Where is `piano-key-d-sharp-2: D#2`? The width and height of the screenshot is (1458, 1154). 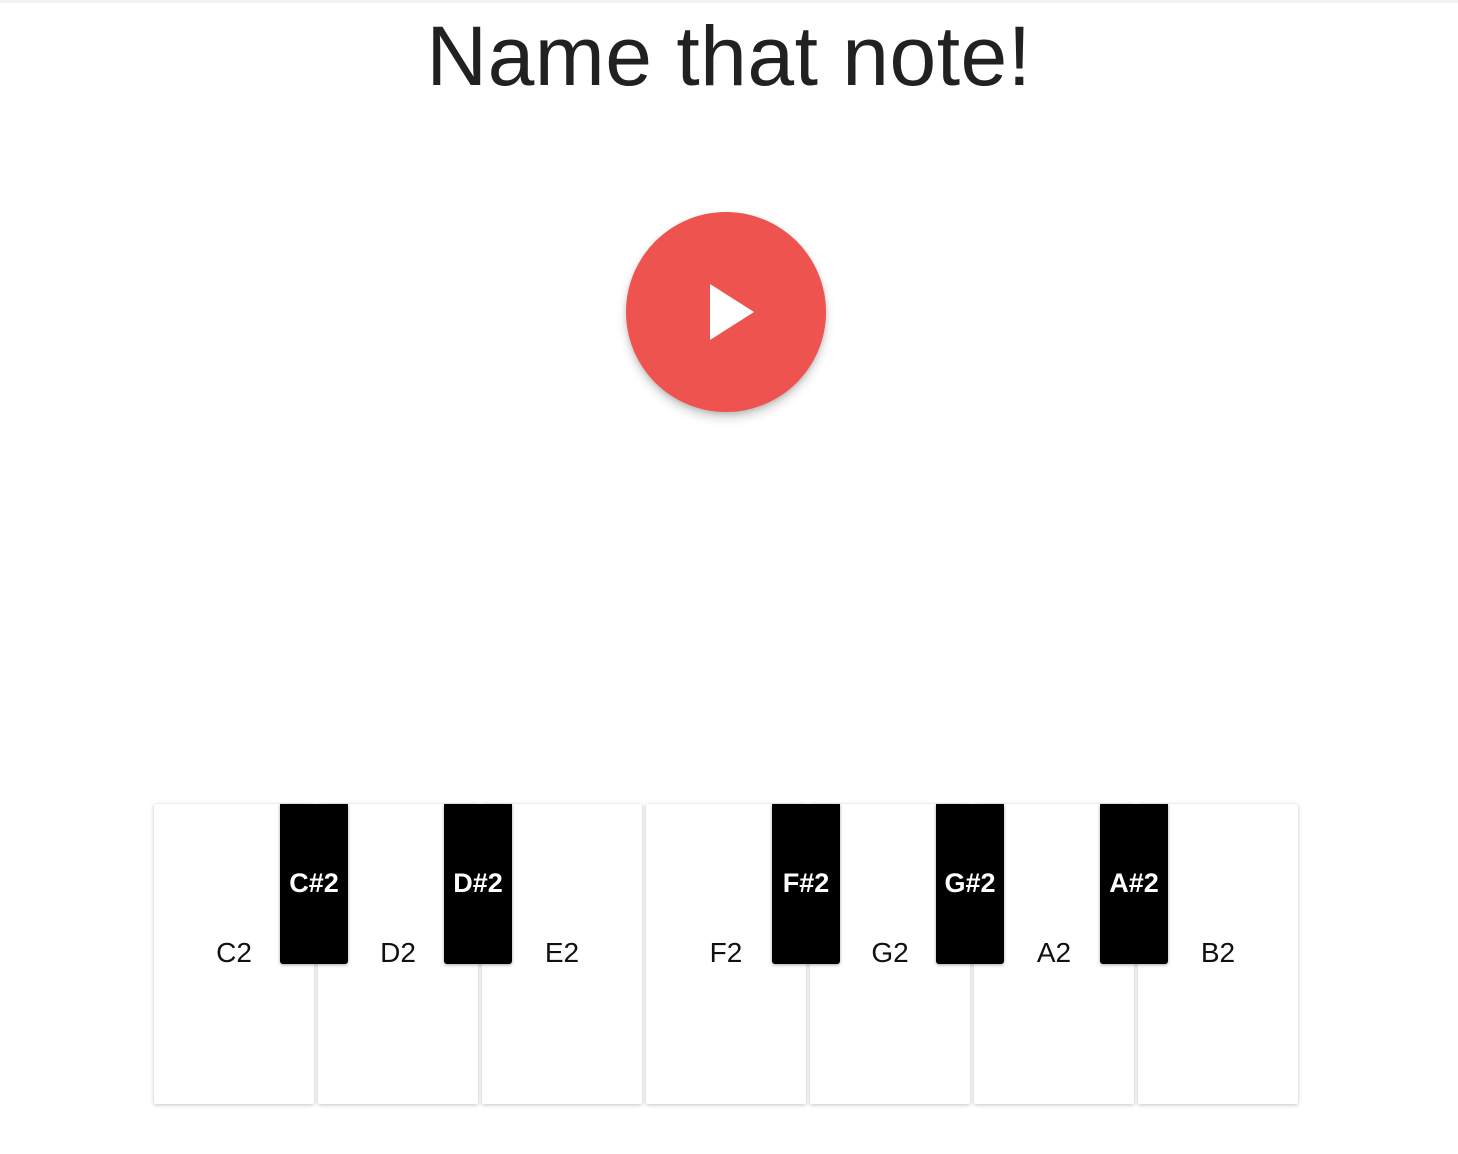 piano-key-d-sharp-2: D#2 is located at coordinates (478, 884).